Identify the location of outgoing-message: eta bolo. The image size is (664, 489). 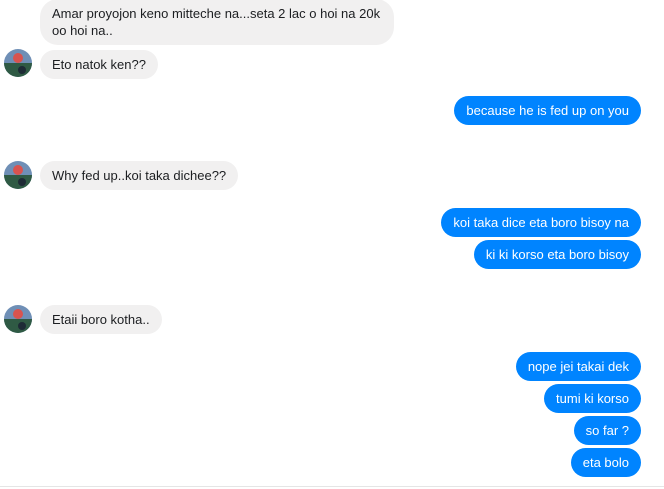
(605, 462).